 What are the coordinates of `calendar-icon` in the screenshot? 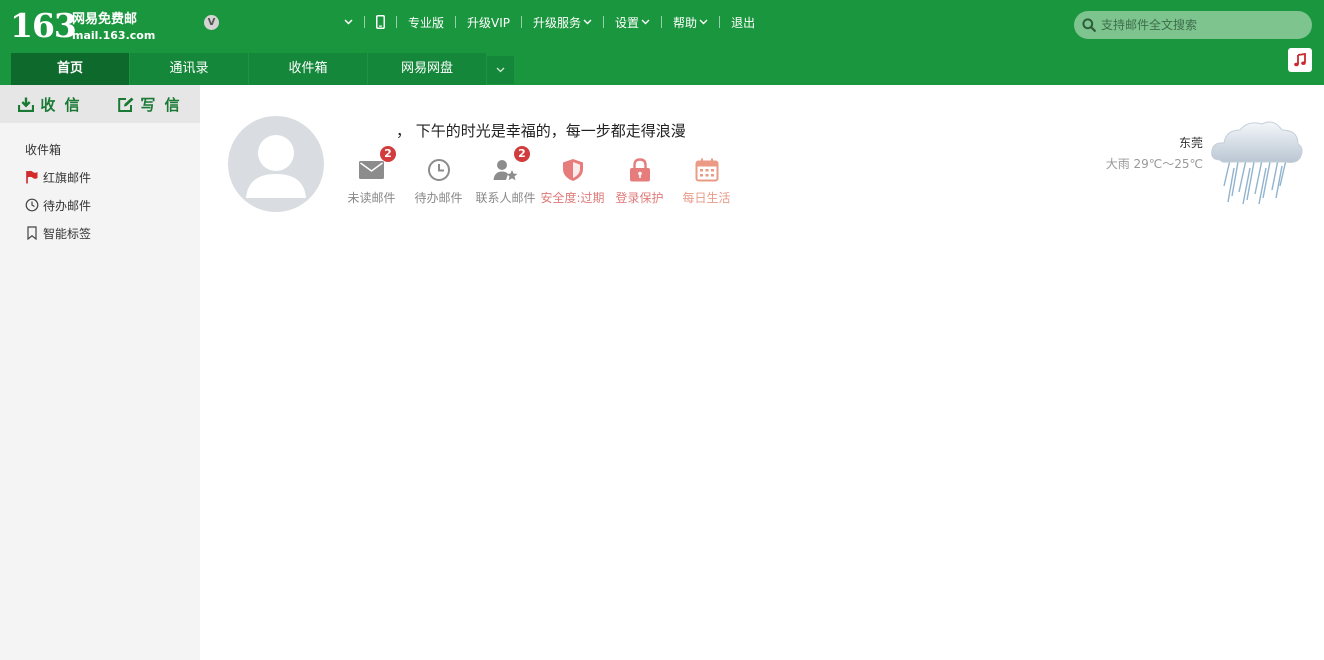 It's located at (706, 170).